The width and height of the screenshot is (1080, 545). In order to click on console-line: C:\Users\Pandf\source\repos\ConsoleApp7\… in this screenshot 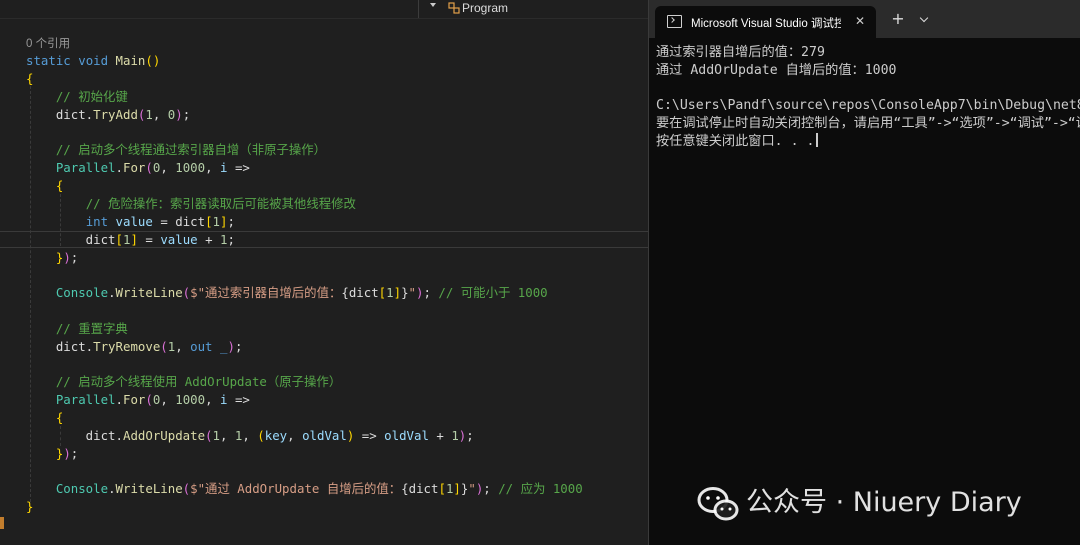, I will do `click(868, 106)`.